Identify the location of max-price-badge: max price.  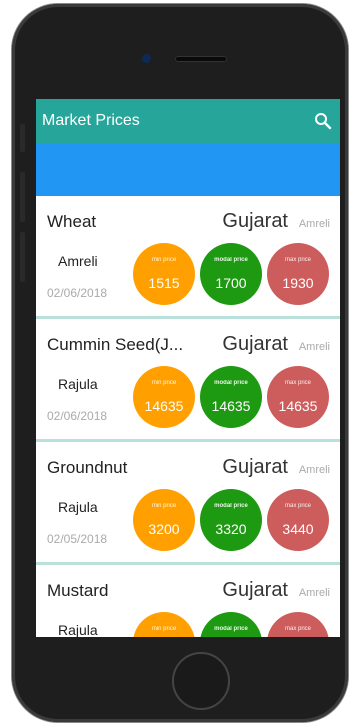
(298, 624).